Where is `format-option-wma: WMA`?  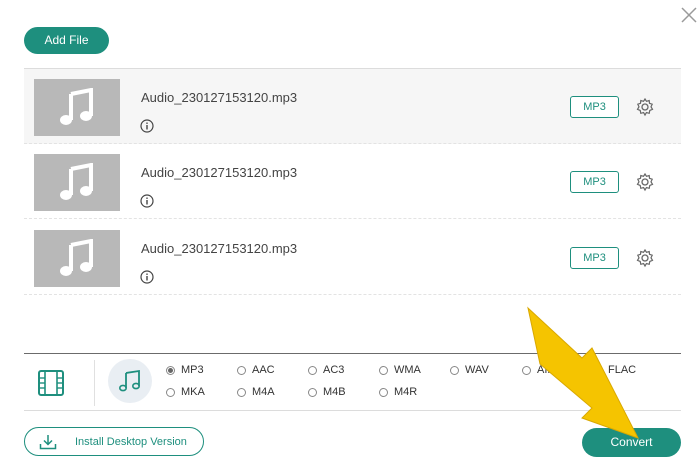
format-option-wma: WMA is located at coordinates (400, 370).